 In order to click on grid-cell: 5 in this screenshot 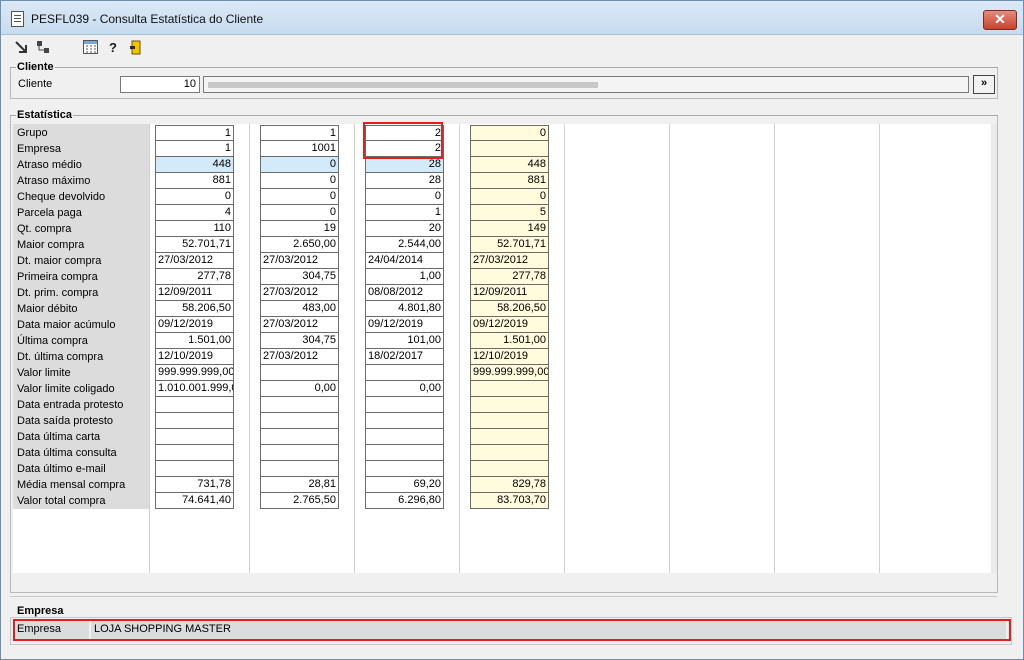, I will do `click(509, 213)`.